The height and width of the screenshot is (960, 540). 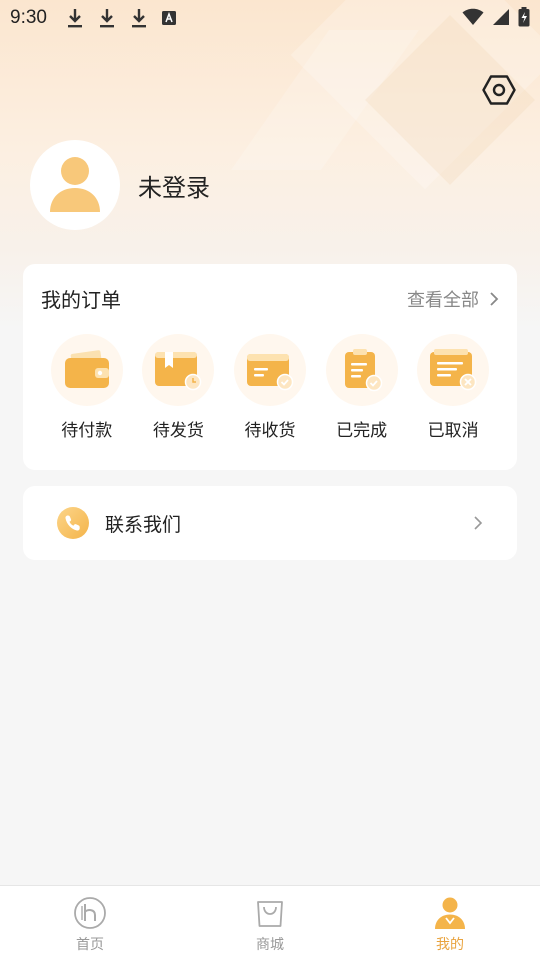 I want to click on order-status-pending-payment: 待付款, so click(x=87, y=387).